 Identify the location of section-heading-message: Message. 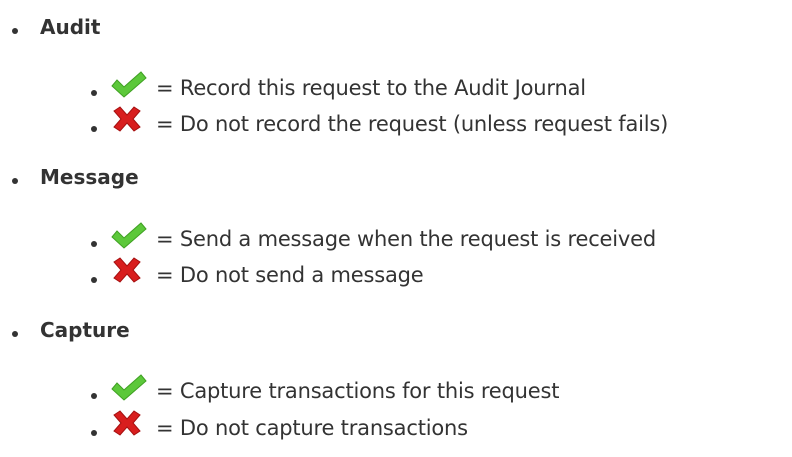
(89, 177).